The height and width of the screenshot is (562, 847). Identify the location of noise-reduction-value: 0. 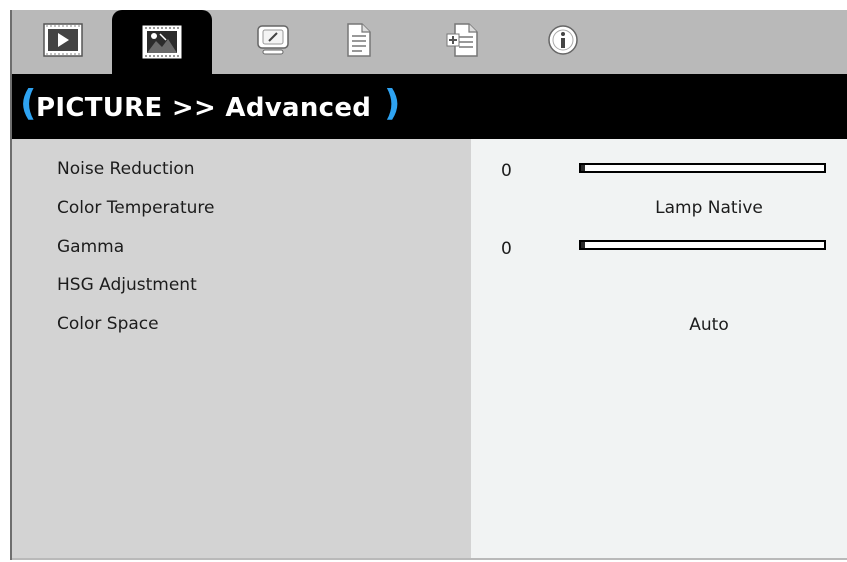
(506, 171).